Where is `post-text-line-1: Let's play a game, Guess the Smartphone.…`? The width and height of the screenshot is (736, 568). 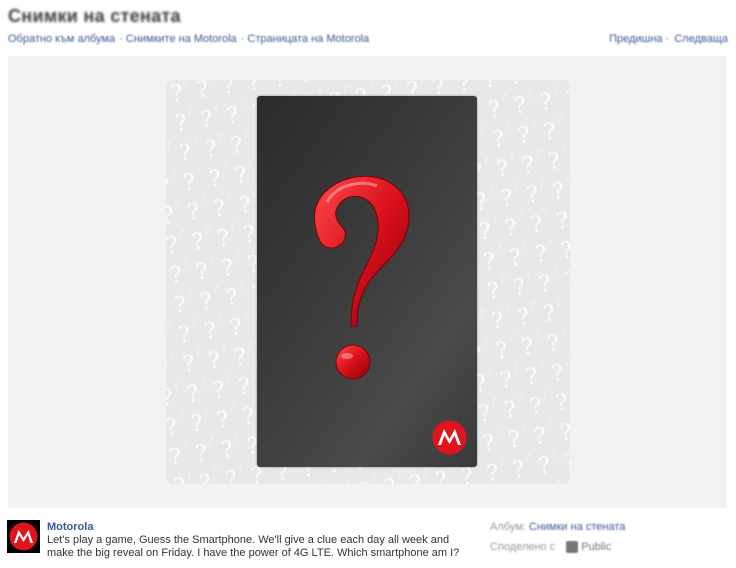 post-text-line-1: Let's play a game, Guess the Smartphone.… is located at coordinates (248, 540).